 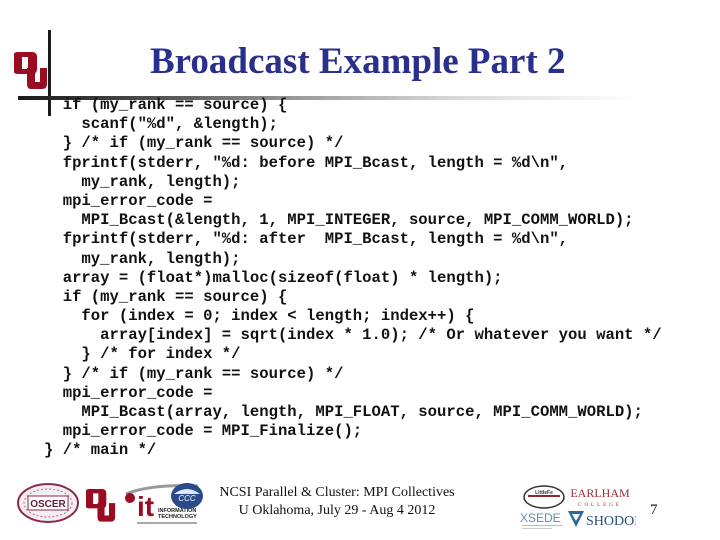 What do you see at coordinates (145, 506) in the screenshot?
I see `it-logo-text: it` at bounding box center [145, 506].